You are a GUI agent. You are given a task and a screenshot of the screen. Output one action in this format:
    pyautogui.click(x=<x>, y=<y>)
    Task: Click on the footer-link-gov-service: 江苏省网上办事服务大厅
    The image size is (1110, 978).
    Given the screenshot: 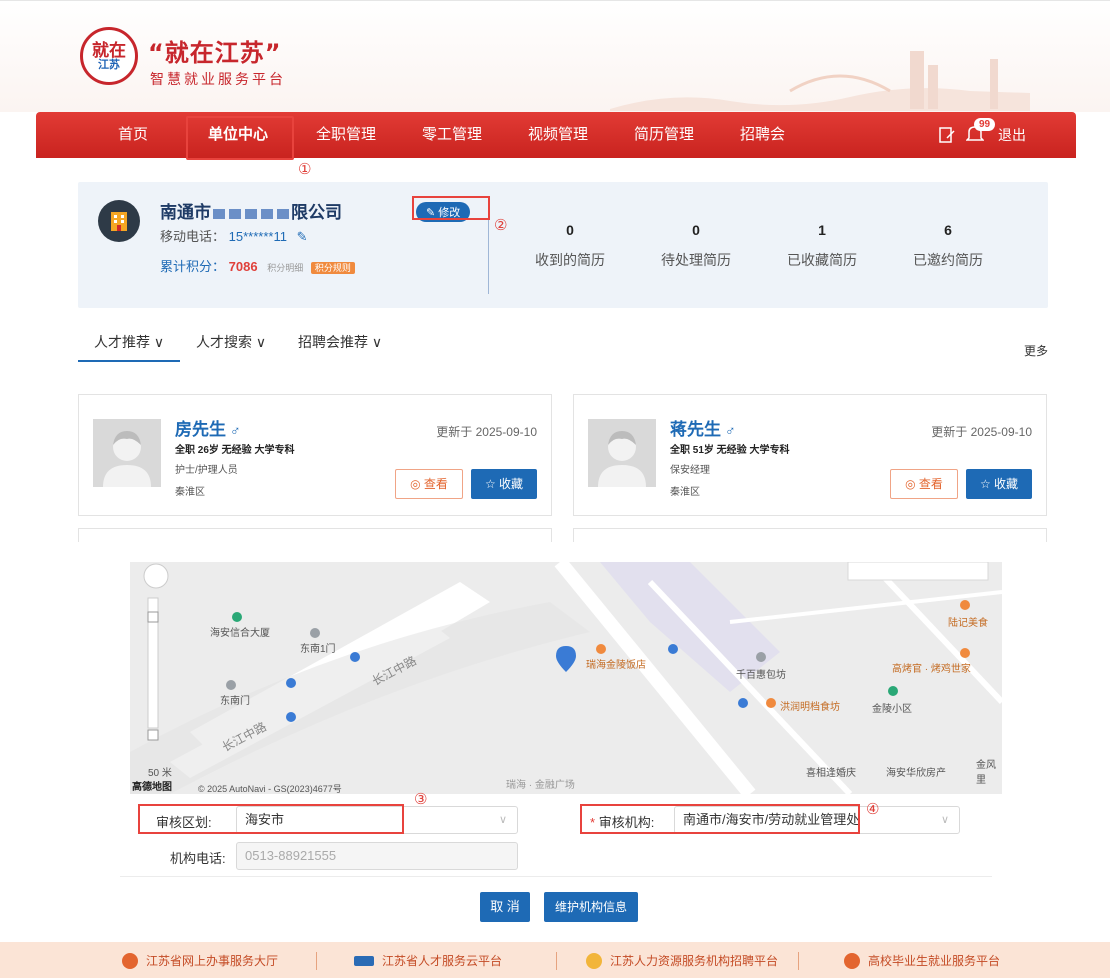 What is the action you would take?
    pyautogui.click(x=200, y=960)
    